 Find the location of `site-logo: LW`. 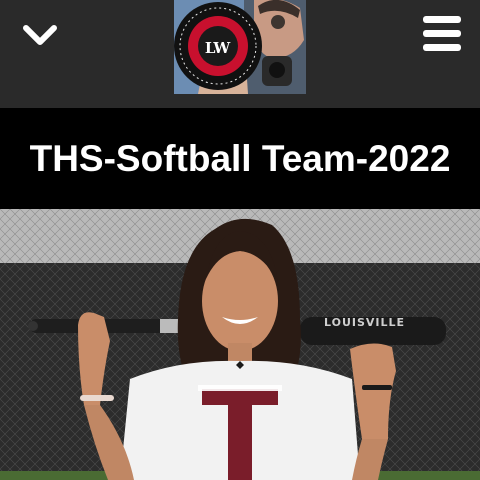

site-logo: LW is located at coordinates (240, 47).